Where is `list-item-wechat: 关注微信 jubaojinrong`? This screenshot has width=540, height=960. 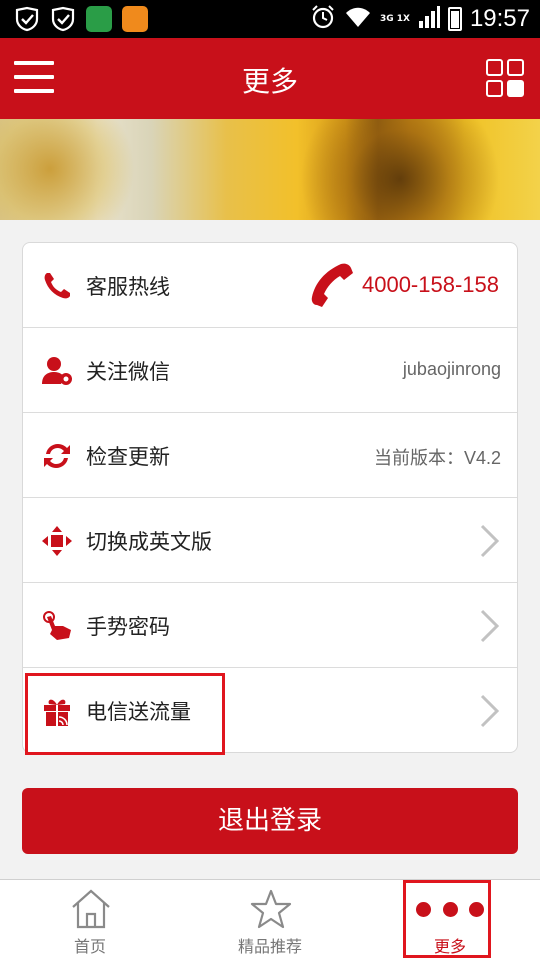
list-item-wechat: 关注微信 jubaojinrong is located at coordinates (270, 370).